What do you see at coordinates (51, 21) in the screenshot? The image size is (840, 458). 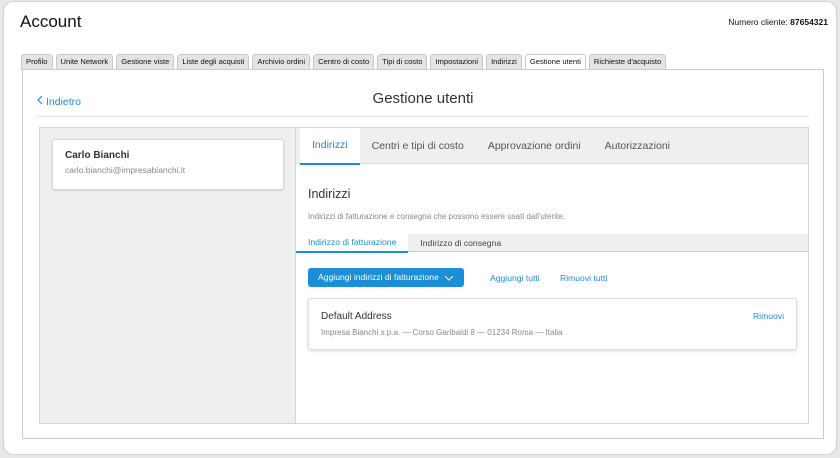 I see `account-title: Account` at bounding box center [51, 21].